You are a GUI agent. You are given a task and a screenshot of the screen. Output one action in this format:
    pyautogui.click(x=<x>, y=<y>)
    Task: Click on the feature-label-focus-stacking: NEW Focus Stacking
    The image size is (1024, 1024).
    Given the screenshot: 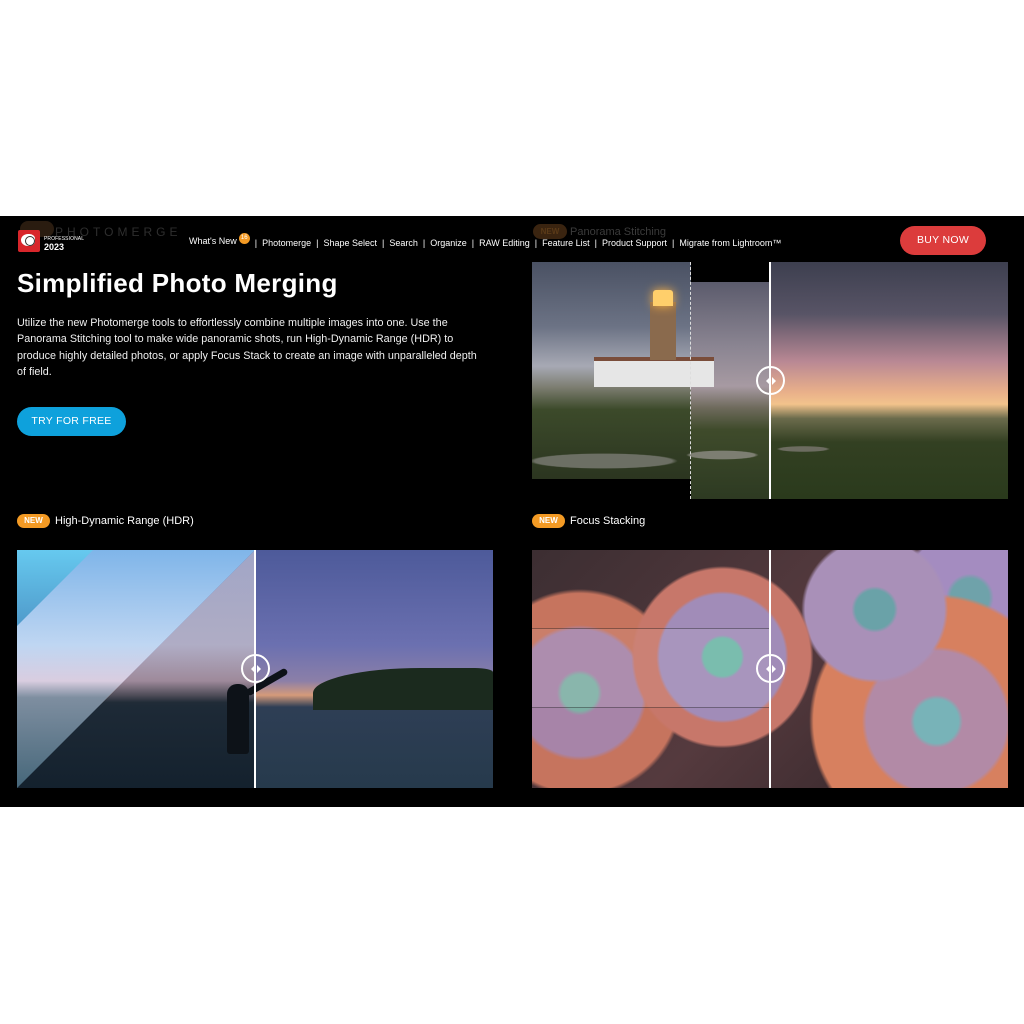 What is the action you would take?
    pyautogui.click(x=588, y=521)
    